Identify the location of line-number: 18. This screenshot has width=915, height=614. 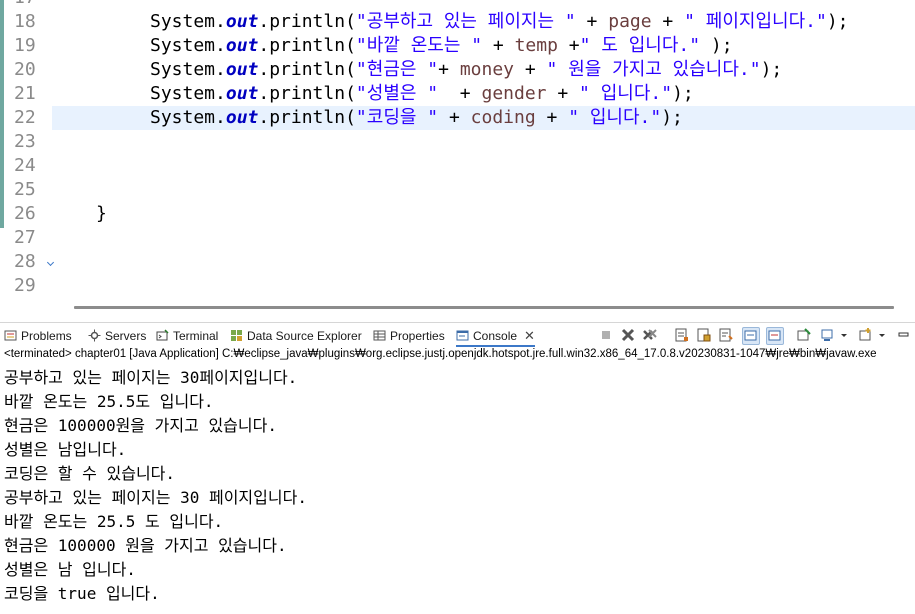
(25, 21).